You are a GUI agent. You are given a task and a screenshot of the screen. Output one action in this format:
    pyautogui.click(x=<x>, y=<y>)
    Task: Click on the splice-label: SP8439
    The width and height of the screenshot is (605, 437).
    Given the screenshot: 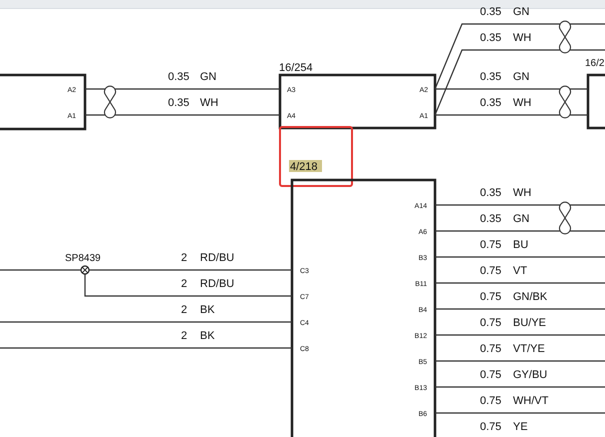 What is the action you would take?
    pyautogui.click(x=83, y=258)
    